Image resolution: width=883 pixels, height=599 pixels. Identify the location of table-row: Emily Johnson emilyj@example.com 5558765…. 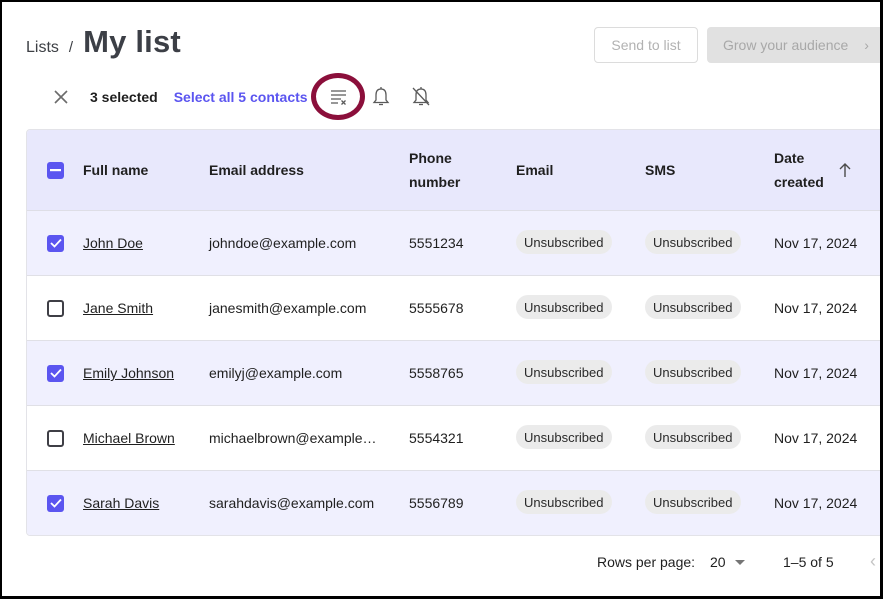
(455, 373).